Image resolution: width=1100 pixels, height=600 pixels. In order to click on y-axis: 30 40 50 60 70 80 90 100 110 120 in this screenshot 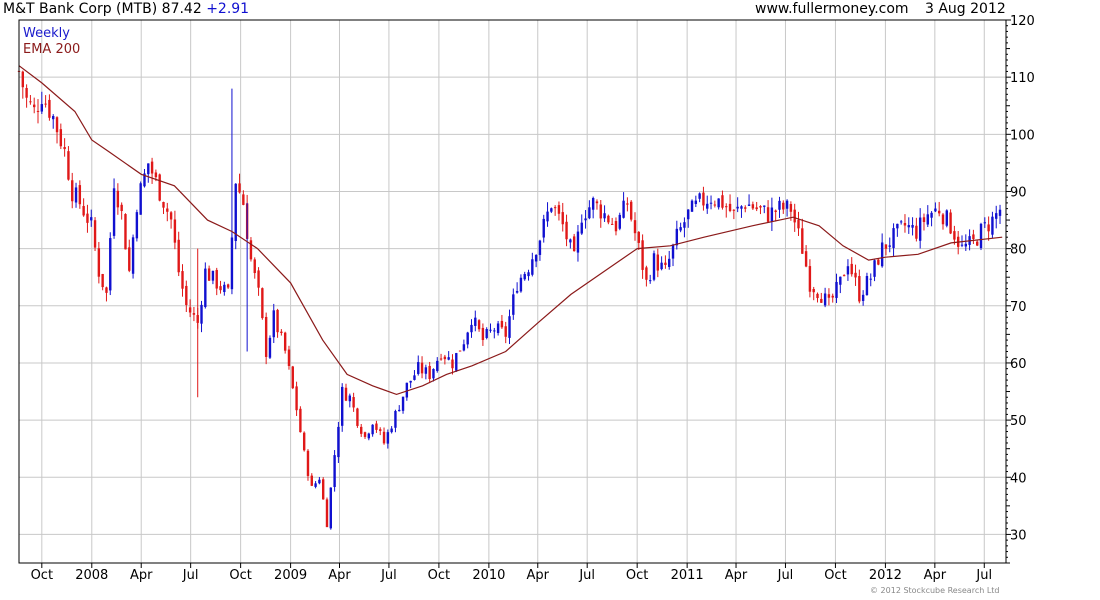, I will do `click(1020, 289)`.